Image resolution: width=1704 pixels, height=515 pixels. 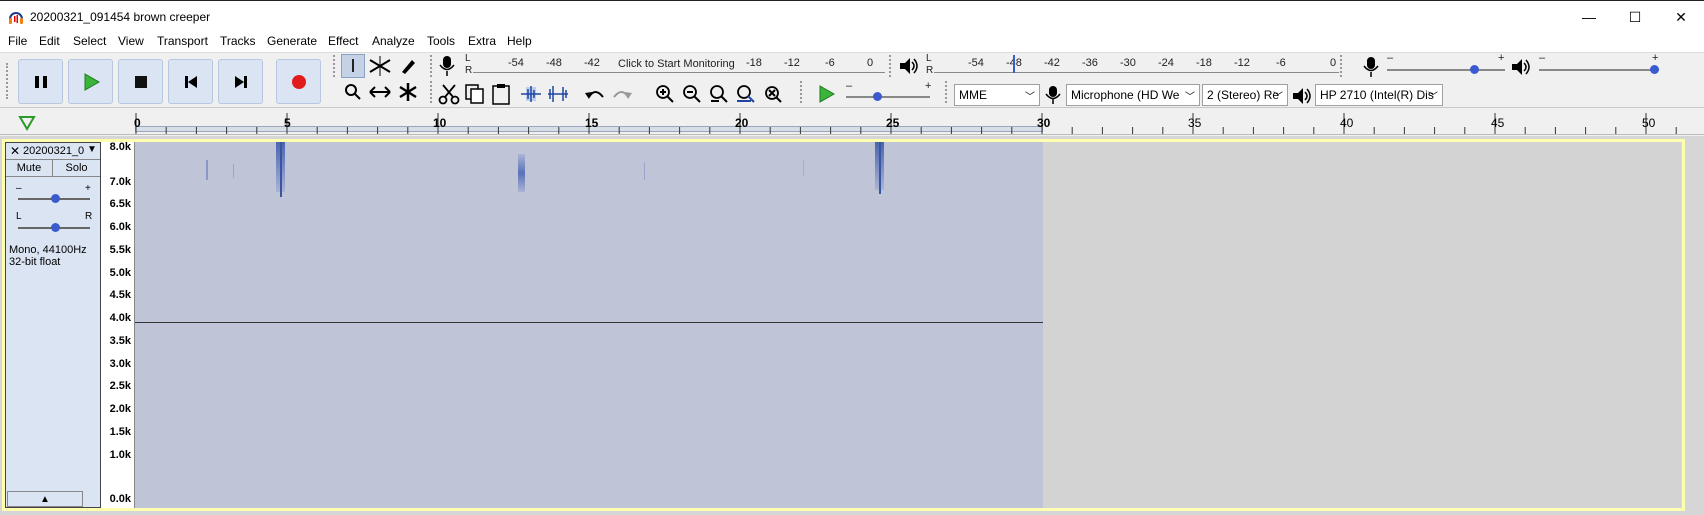 What do you see at coordinates (182, 41) in the screenshot?
I see `menu-transport: Transport` at bounding box center [182, 41].